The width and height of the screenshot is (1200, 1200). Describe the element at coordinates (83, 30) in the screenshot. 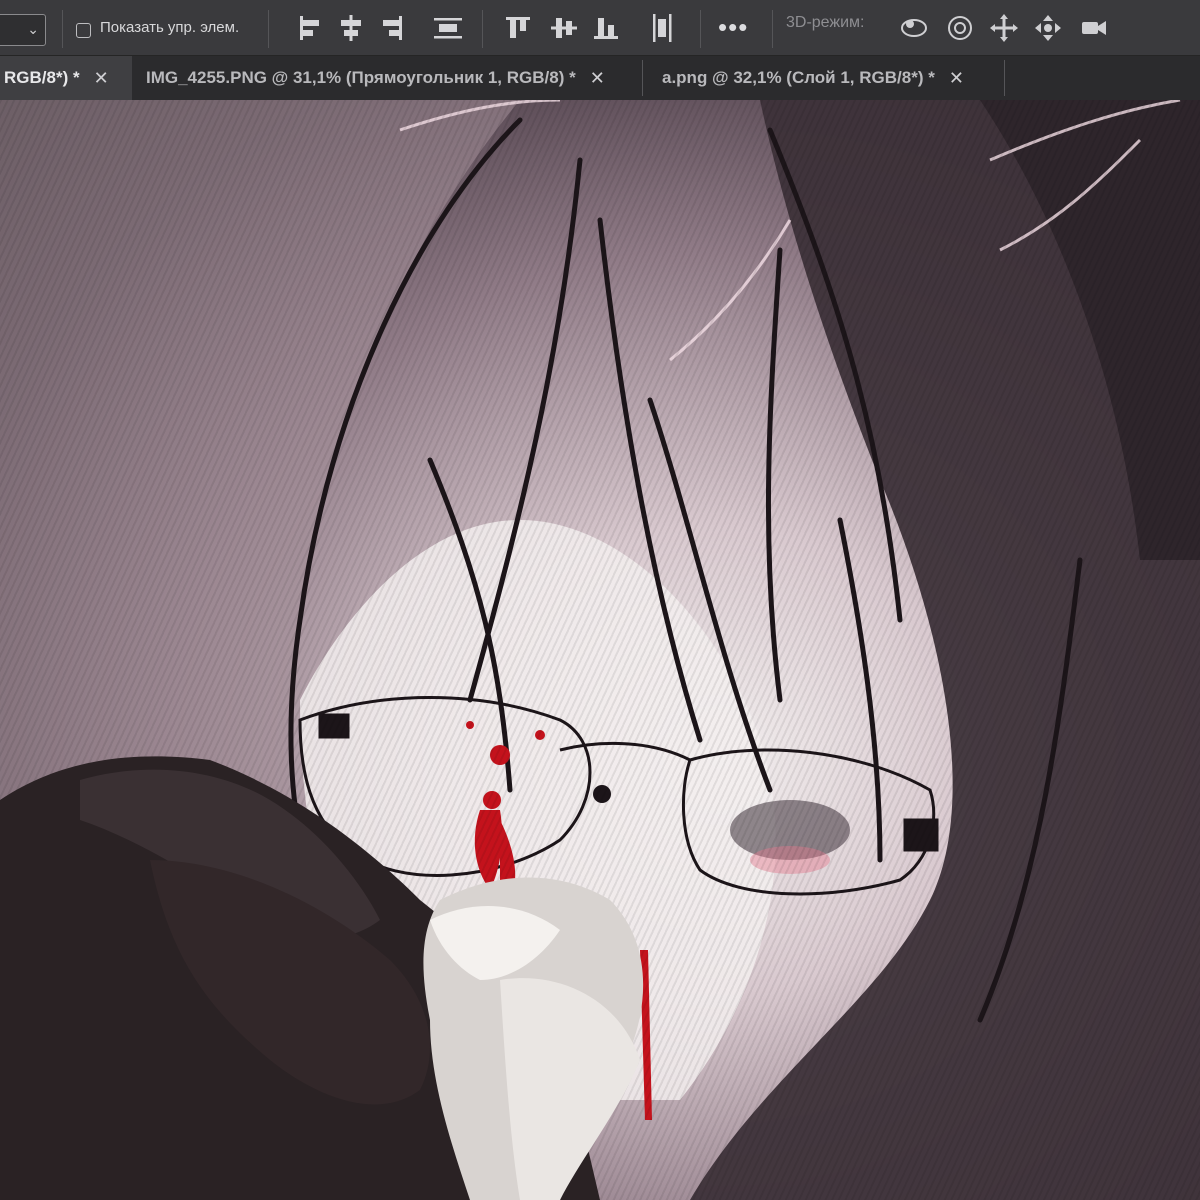

I see `show-controls-checkbox` at that location.